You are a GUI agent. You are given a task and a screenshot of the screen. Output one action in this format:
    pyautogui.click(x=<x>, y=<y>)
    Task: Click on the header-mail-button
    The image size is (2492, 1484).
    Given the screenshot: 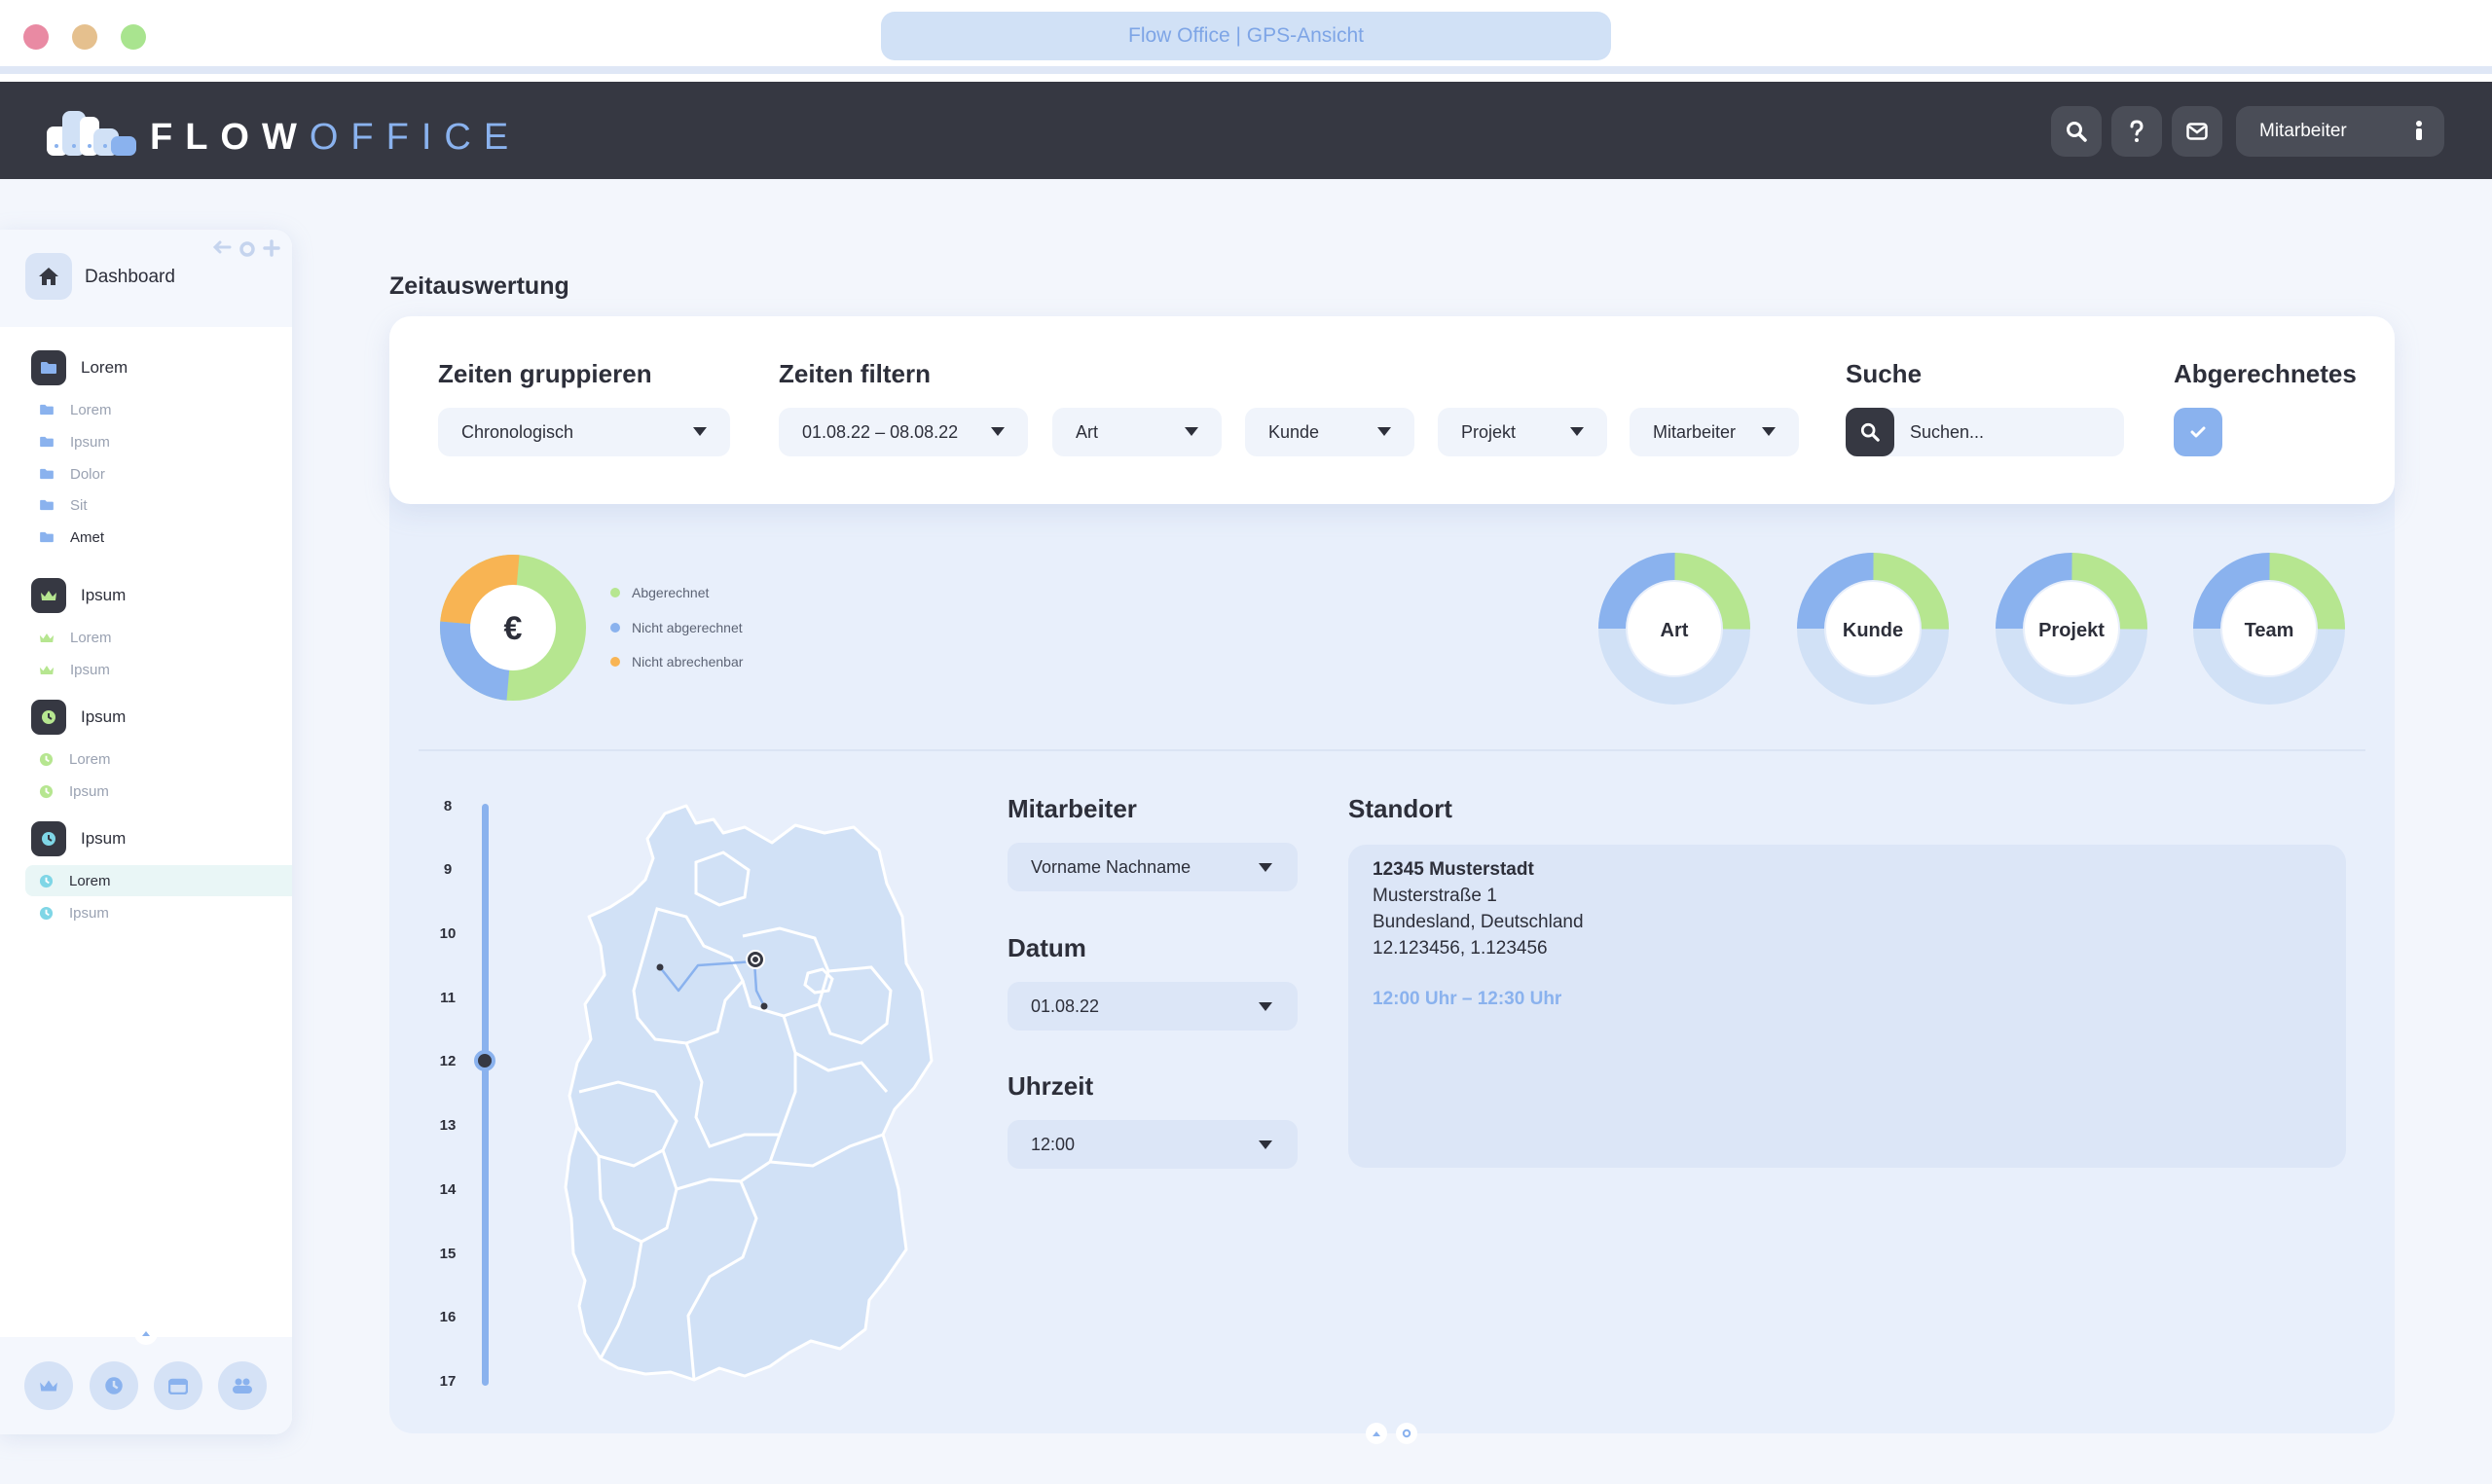 What is the action you would take?
    pyautogui.click(x=2197, y=131)
    